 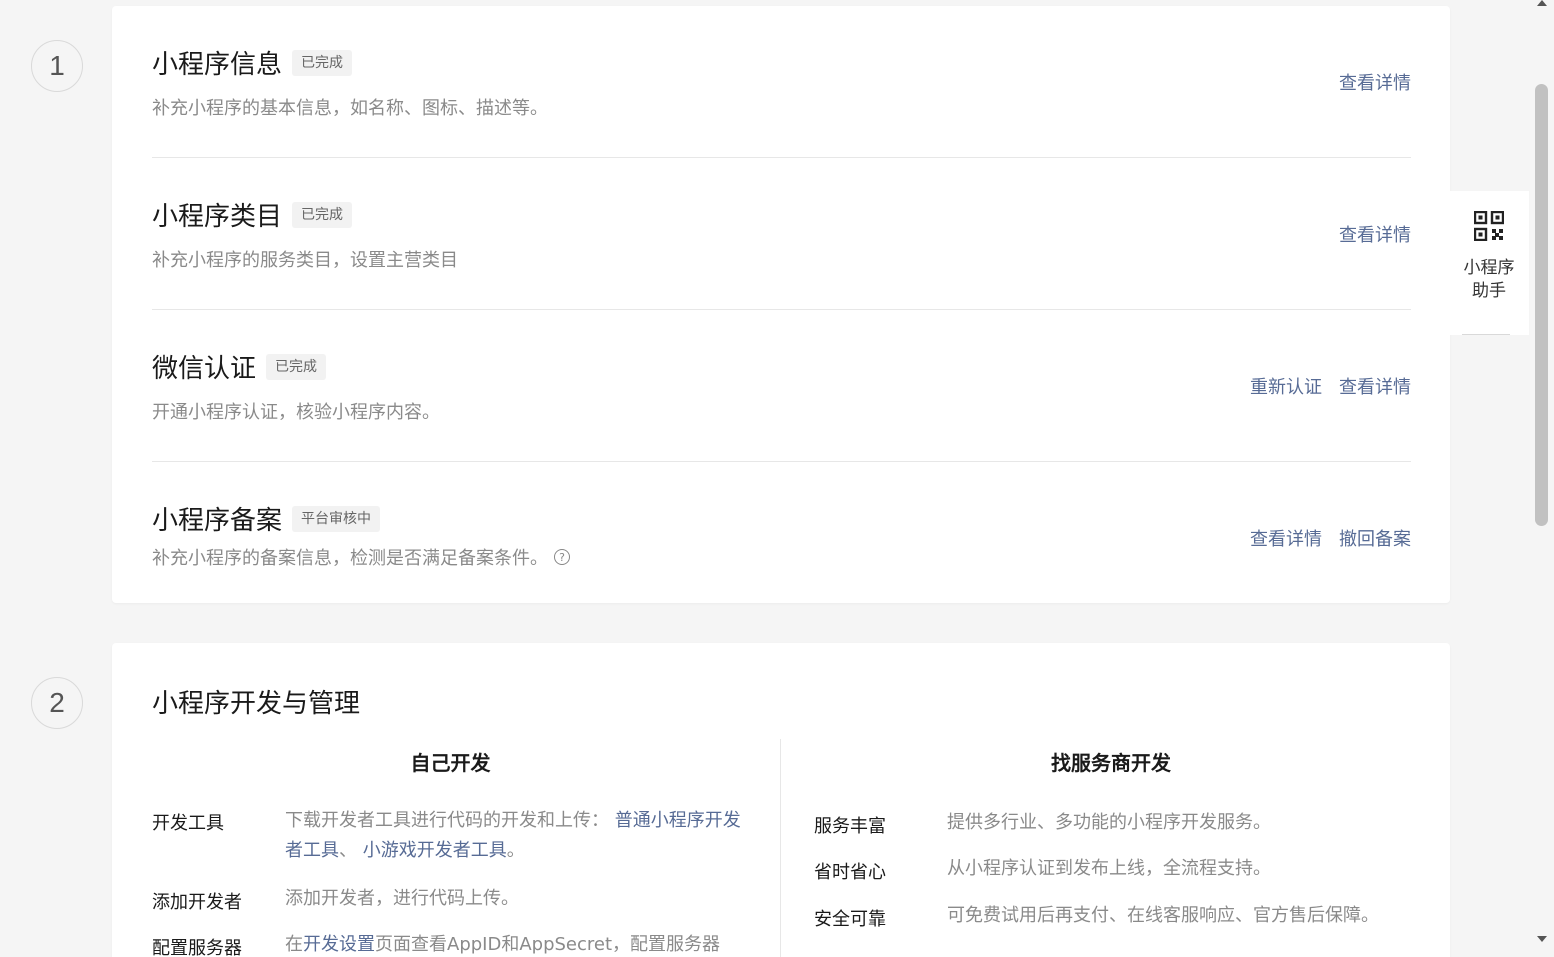 I want to click on dev-settings-link: 开发设置, so click(x=339, y=944).